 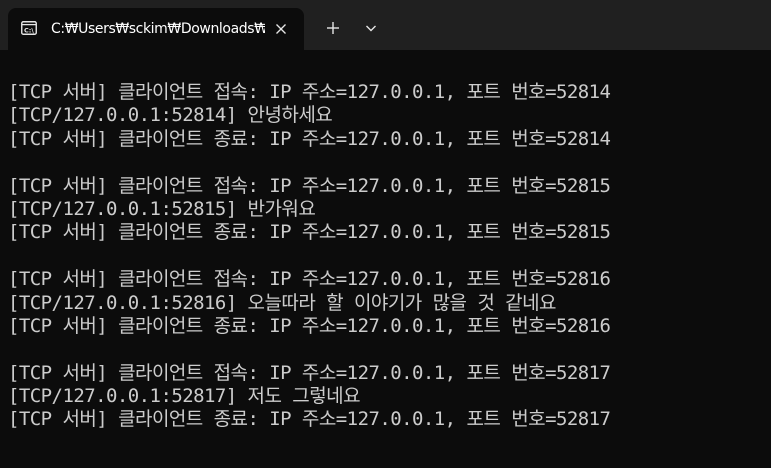 I want to click on svg-text: C:\, so click(x=29, y=30).